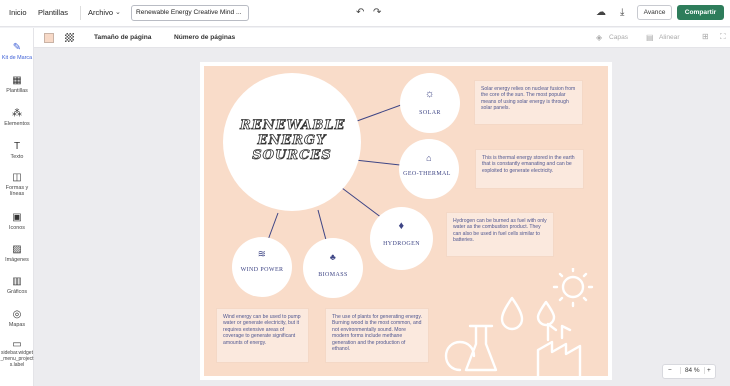  Describe the element at coordinates (292, 141) in the screenshot. I see `poster-title: RENEWABLE ENERGY SOURCES` at that location.